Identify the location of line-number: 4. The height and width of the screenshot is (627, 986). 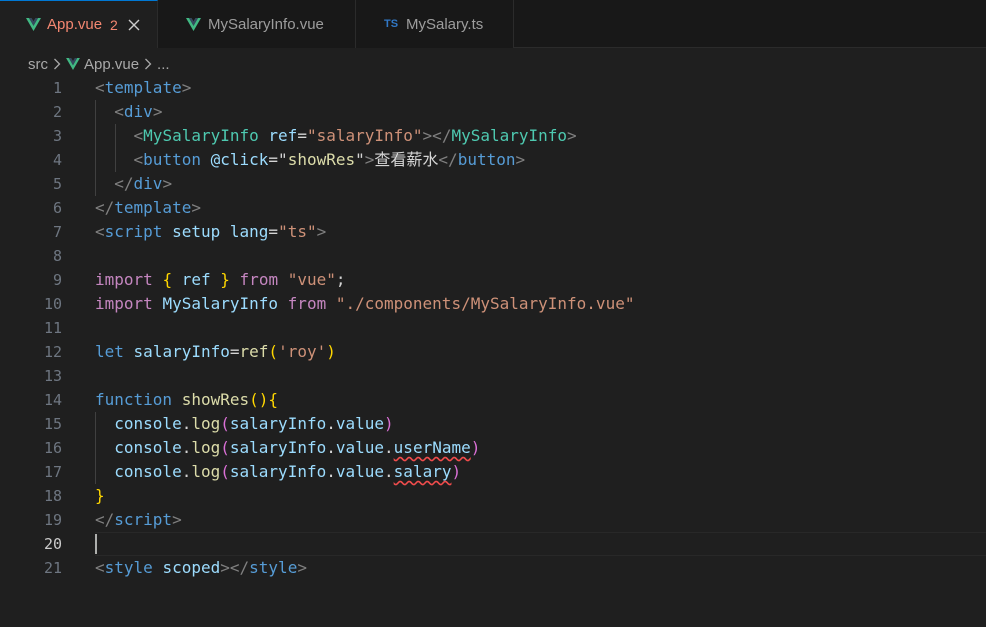
(57, 160).